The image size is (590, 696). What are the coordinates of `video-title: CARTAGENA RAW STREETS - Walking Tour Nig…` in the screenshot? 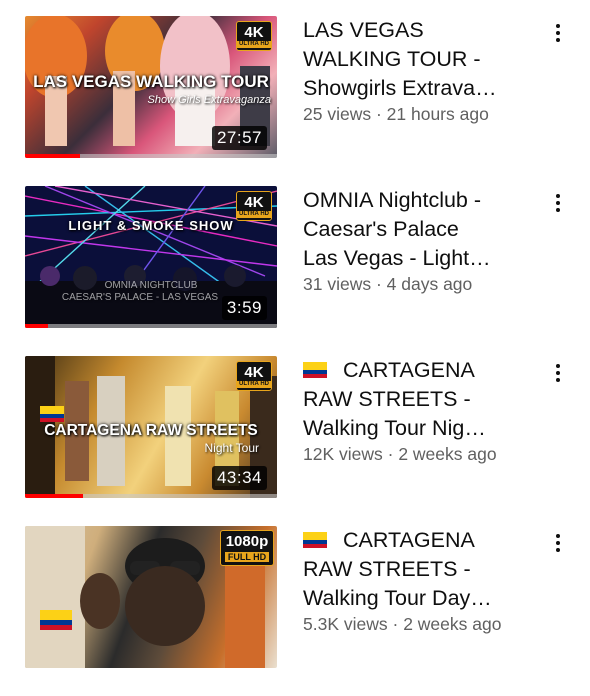 It's located at (423, 399).